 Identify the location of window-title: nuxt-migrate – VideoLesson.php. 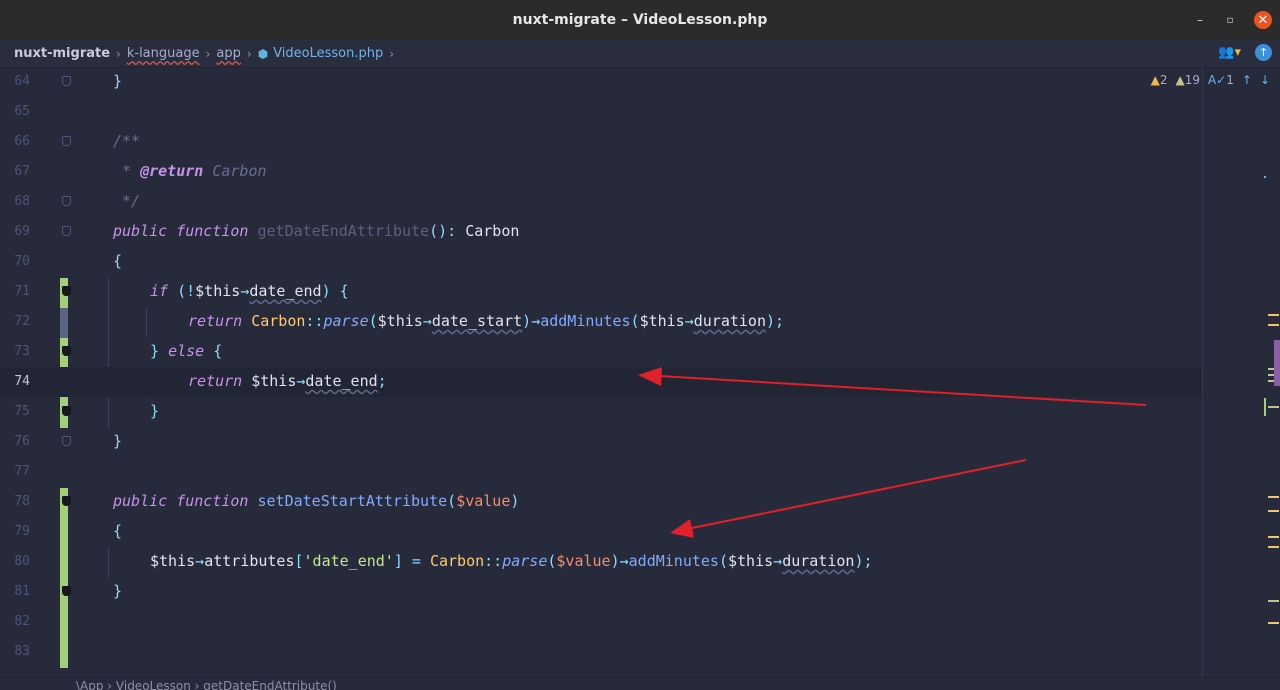
(640, 20).